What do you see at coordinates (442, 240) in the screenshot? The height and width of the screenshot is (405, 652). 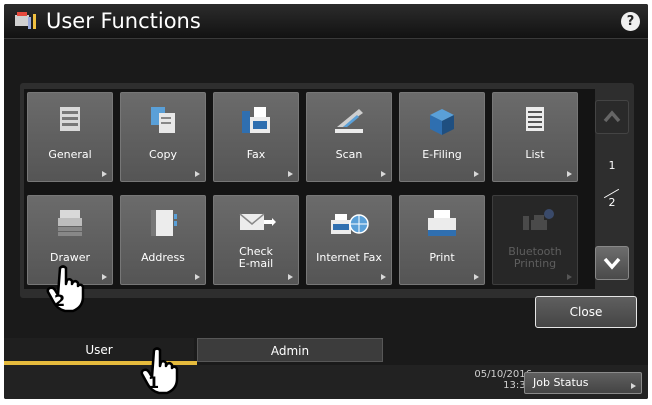 I see `tile-print: Print` at bounding box center [442, 240].